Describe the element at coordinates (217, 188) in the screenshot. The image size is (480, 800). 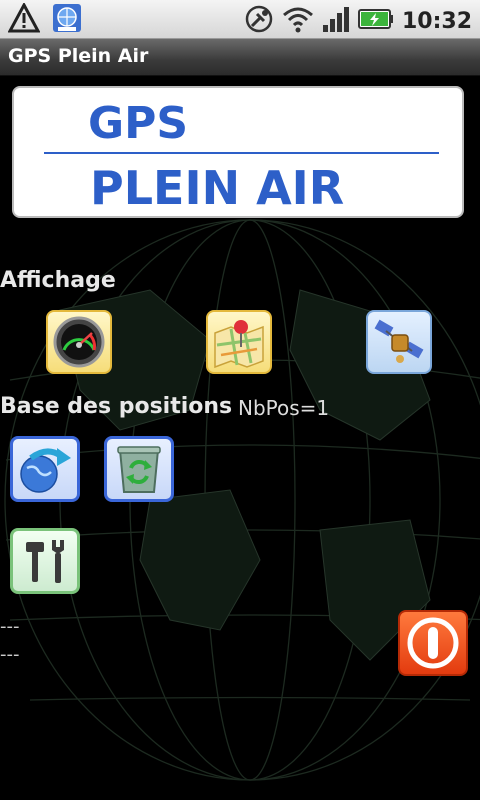
I see `banner-line2: PLEIN AIR` at that location.